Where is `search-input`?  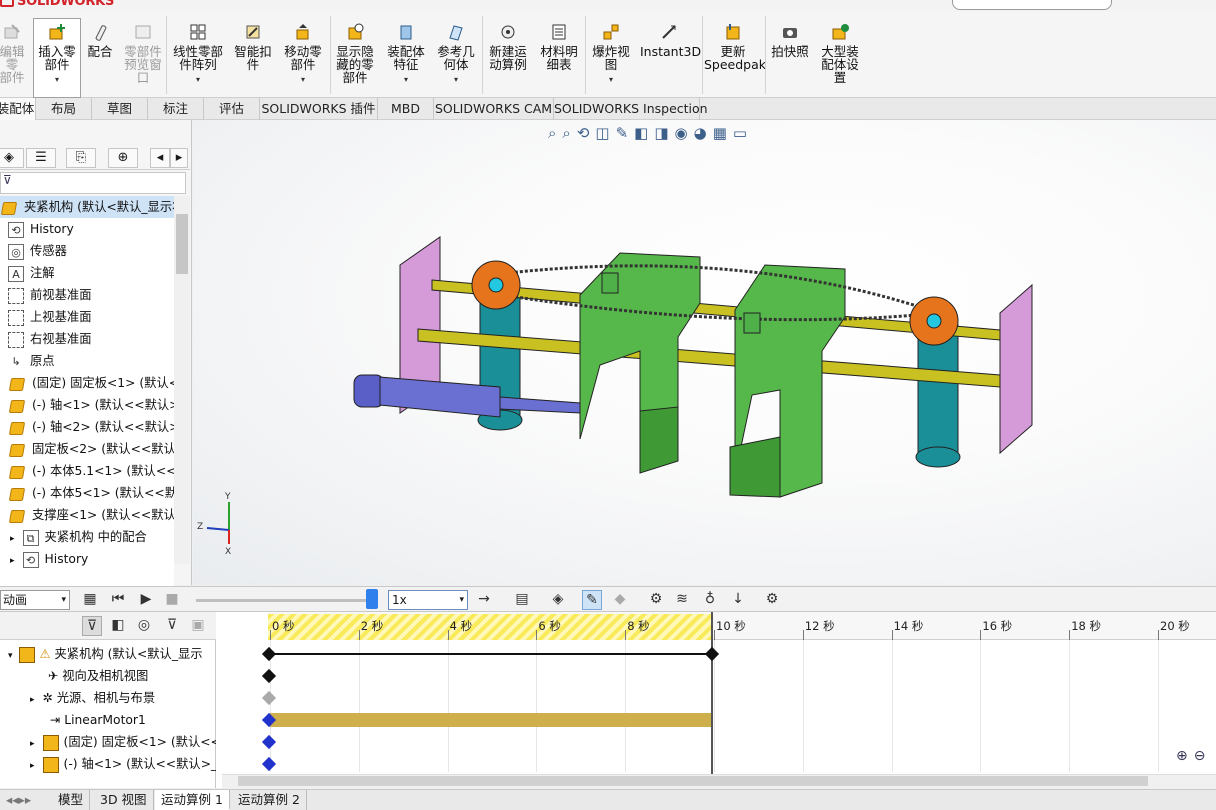
search-input is located at coordinates (1032, 5).